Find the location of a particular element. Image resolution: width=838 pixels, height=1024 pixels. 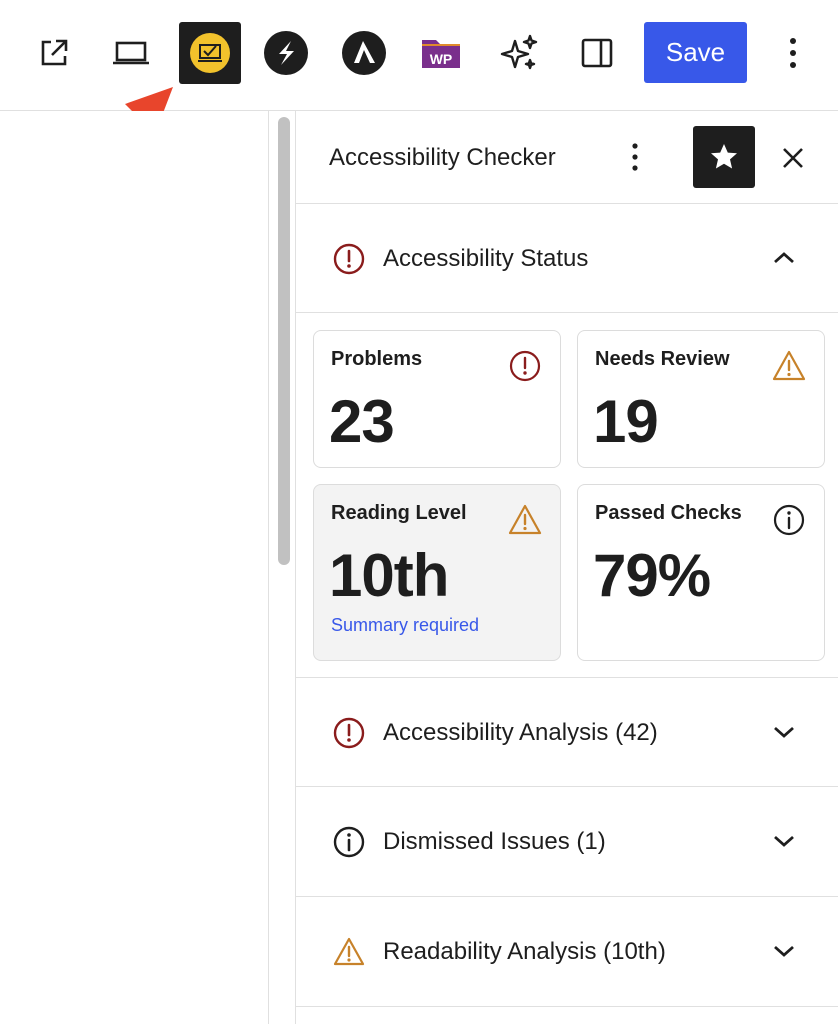

panel-dismissed-issues: Dismissed Issues (1) is located at coordinates (567, 842).